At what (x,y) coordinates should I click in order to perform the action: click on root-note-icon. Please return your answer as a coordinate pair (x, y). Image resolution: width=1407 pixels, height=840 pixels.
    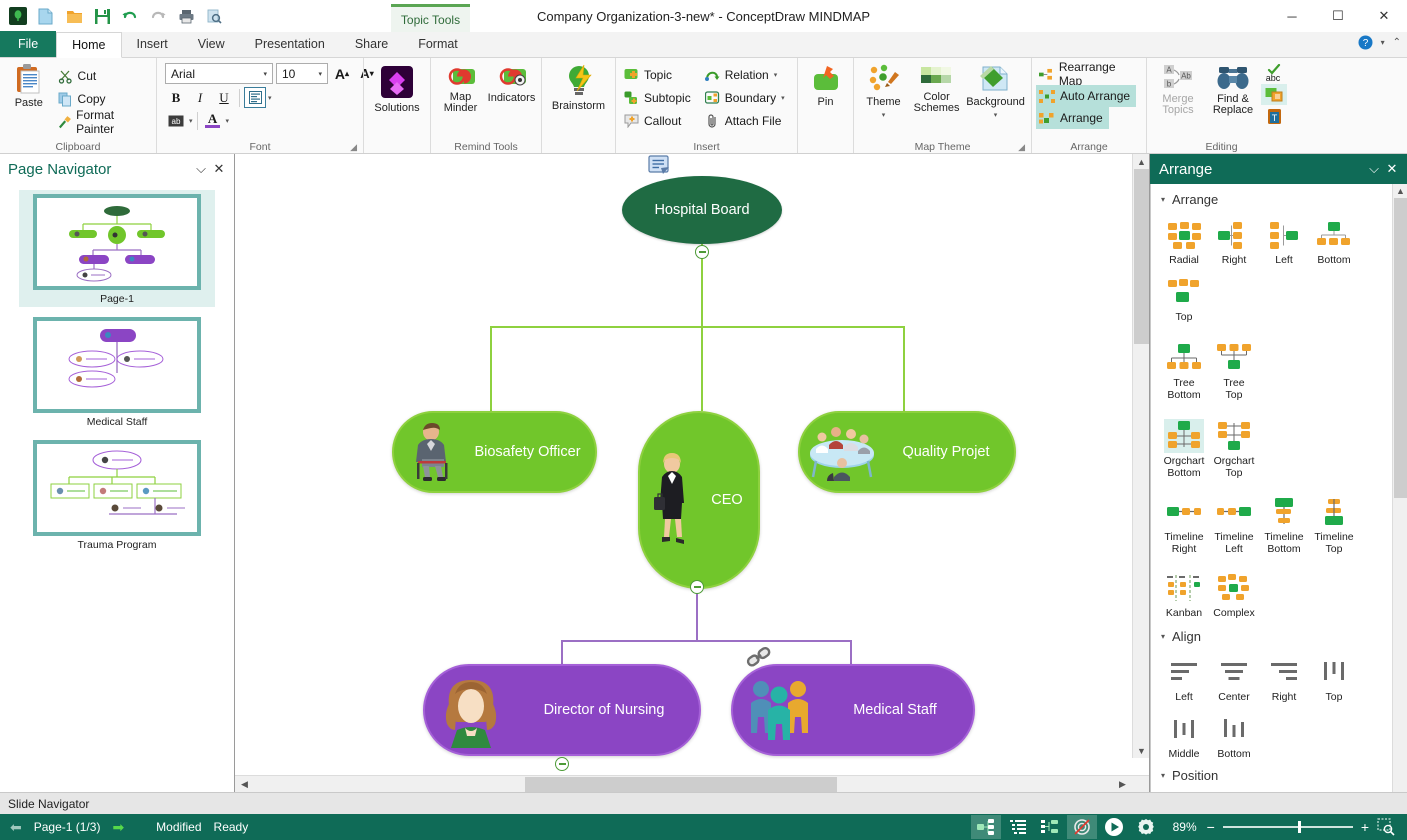
    Looking at the image, I should click on (659, 166).